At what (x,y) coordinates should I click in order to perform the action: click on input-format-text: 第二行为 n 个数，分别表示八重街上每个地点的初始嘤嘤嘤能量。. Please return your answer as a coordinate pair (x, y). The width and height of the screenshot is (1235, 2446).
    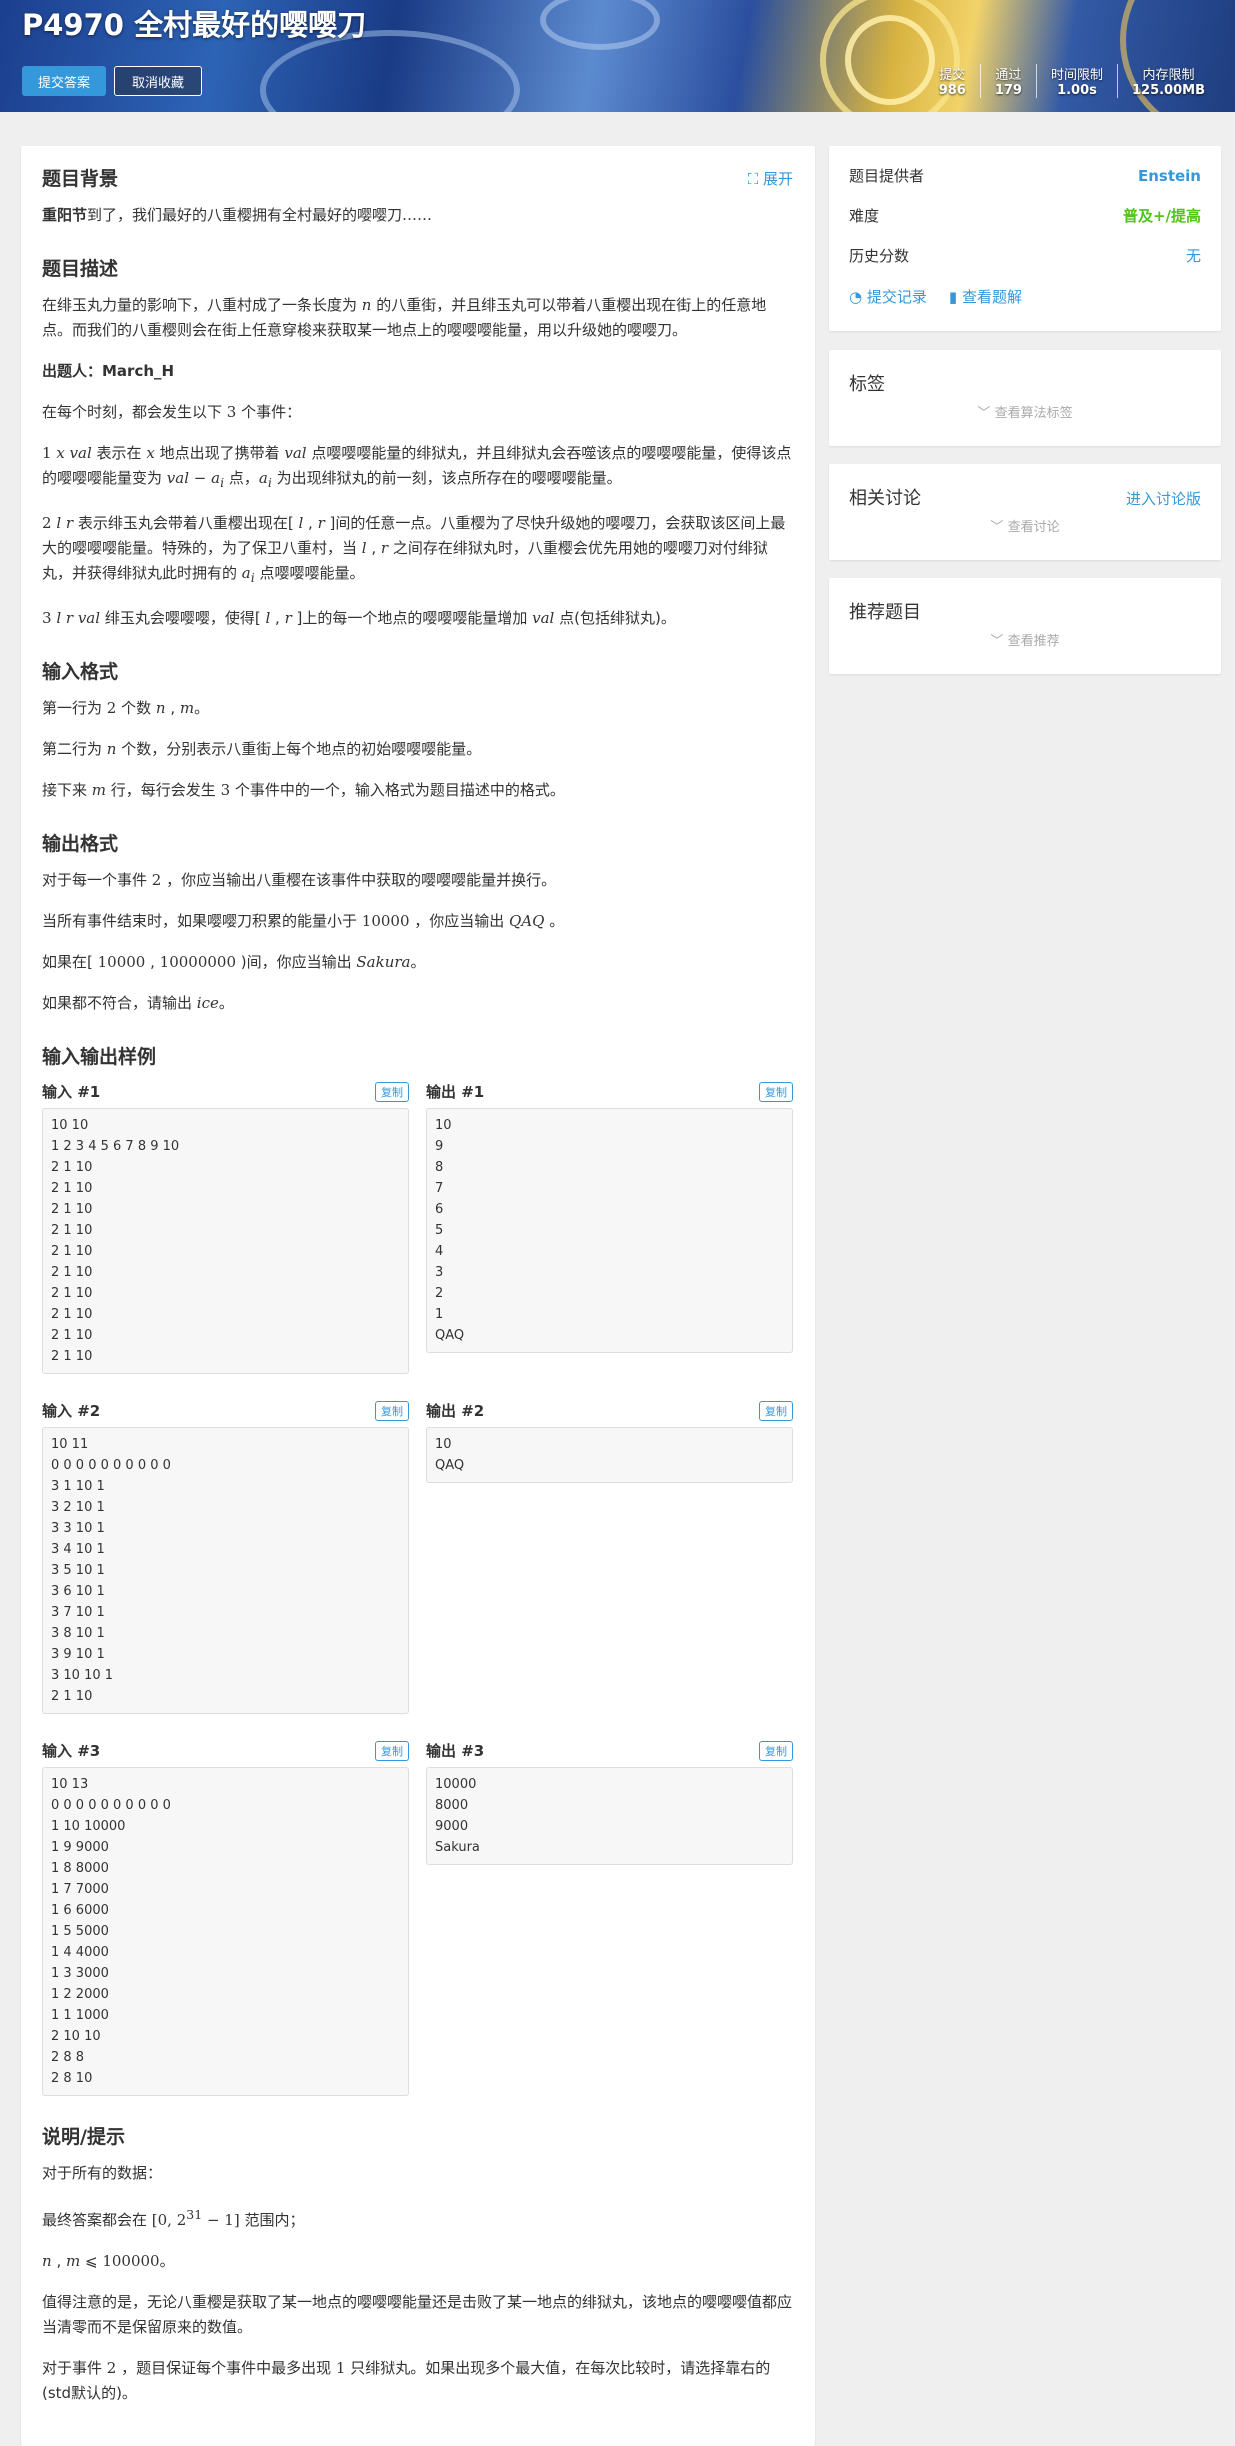
    Looking at the image, I should click on (262, 749).